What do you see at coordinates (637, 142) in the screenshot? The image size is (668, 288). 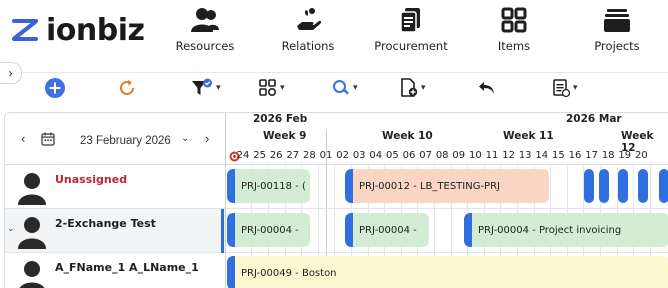 I see `week-label: Week 12` at bounding box center [637, 142].